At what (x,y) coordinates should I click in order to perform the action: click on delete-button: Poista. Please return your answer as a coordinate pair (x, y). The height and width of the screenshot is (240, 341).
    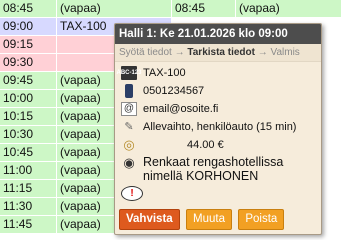
    Looking at the image, I should click on (261, 219).